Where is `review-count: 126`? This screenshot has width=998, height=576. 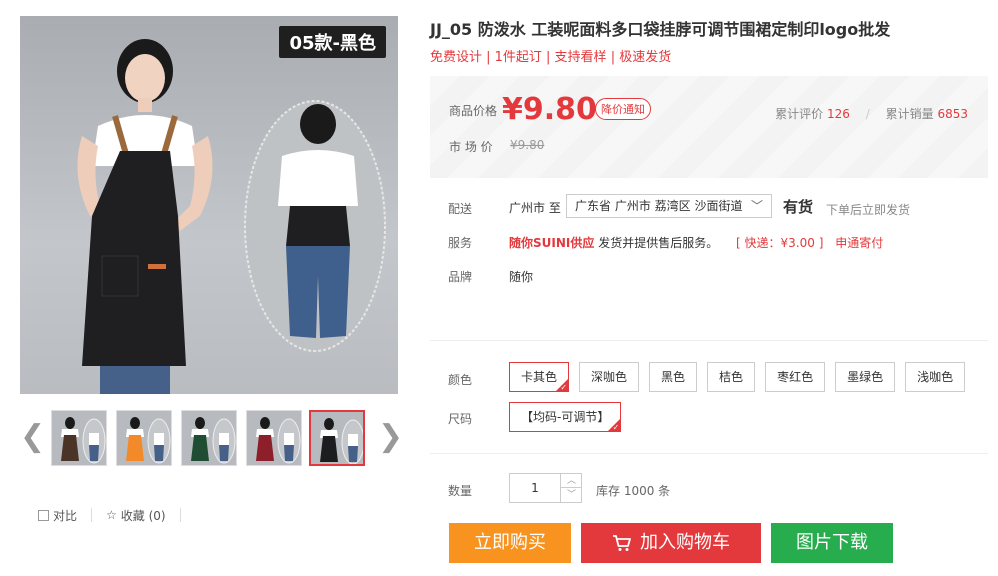
review-count: 126 is located at coordinates (838, 114).